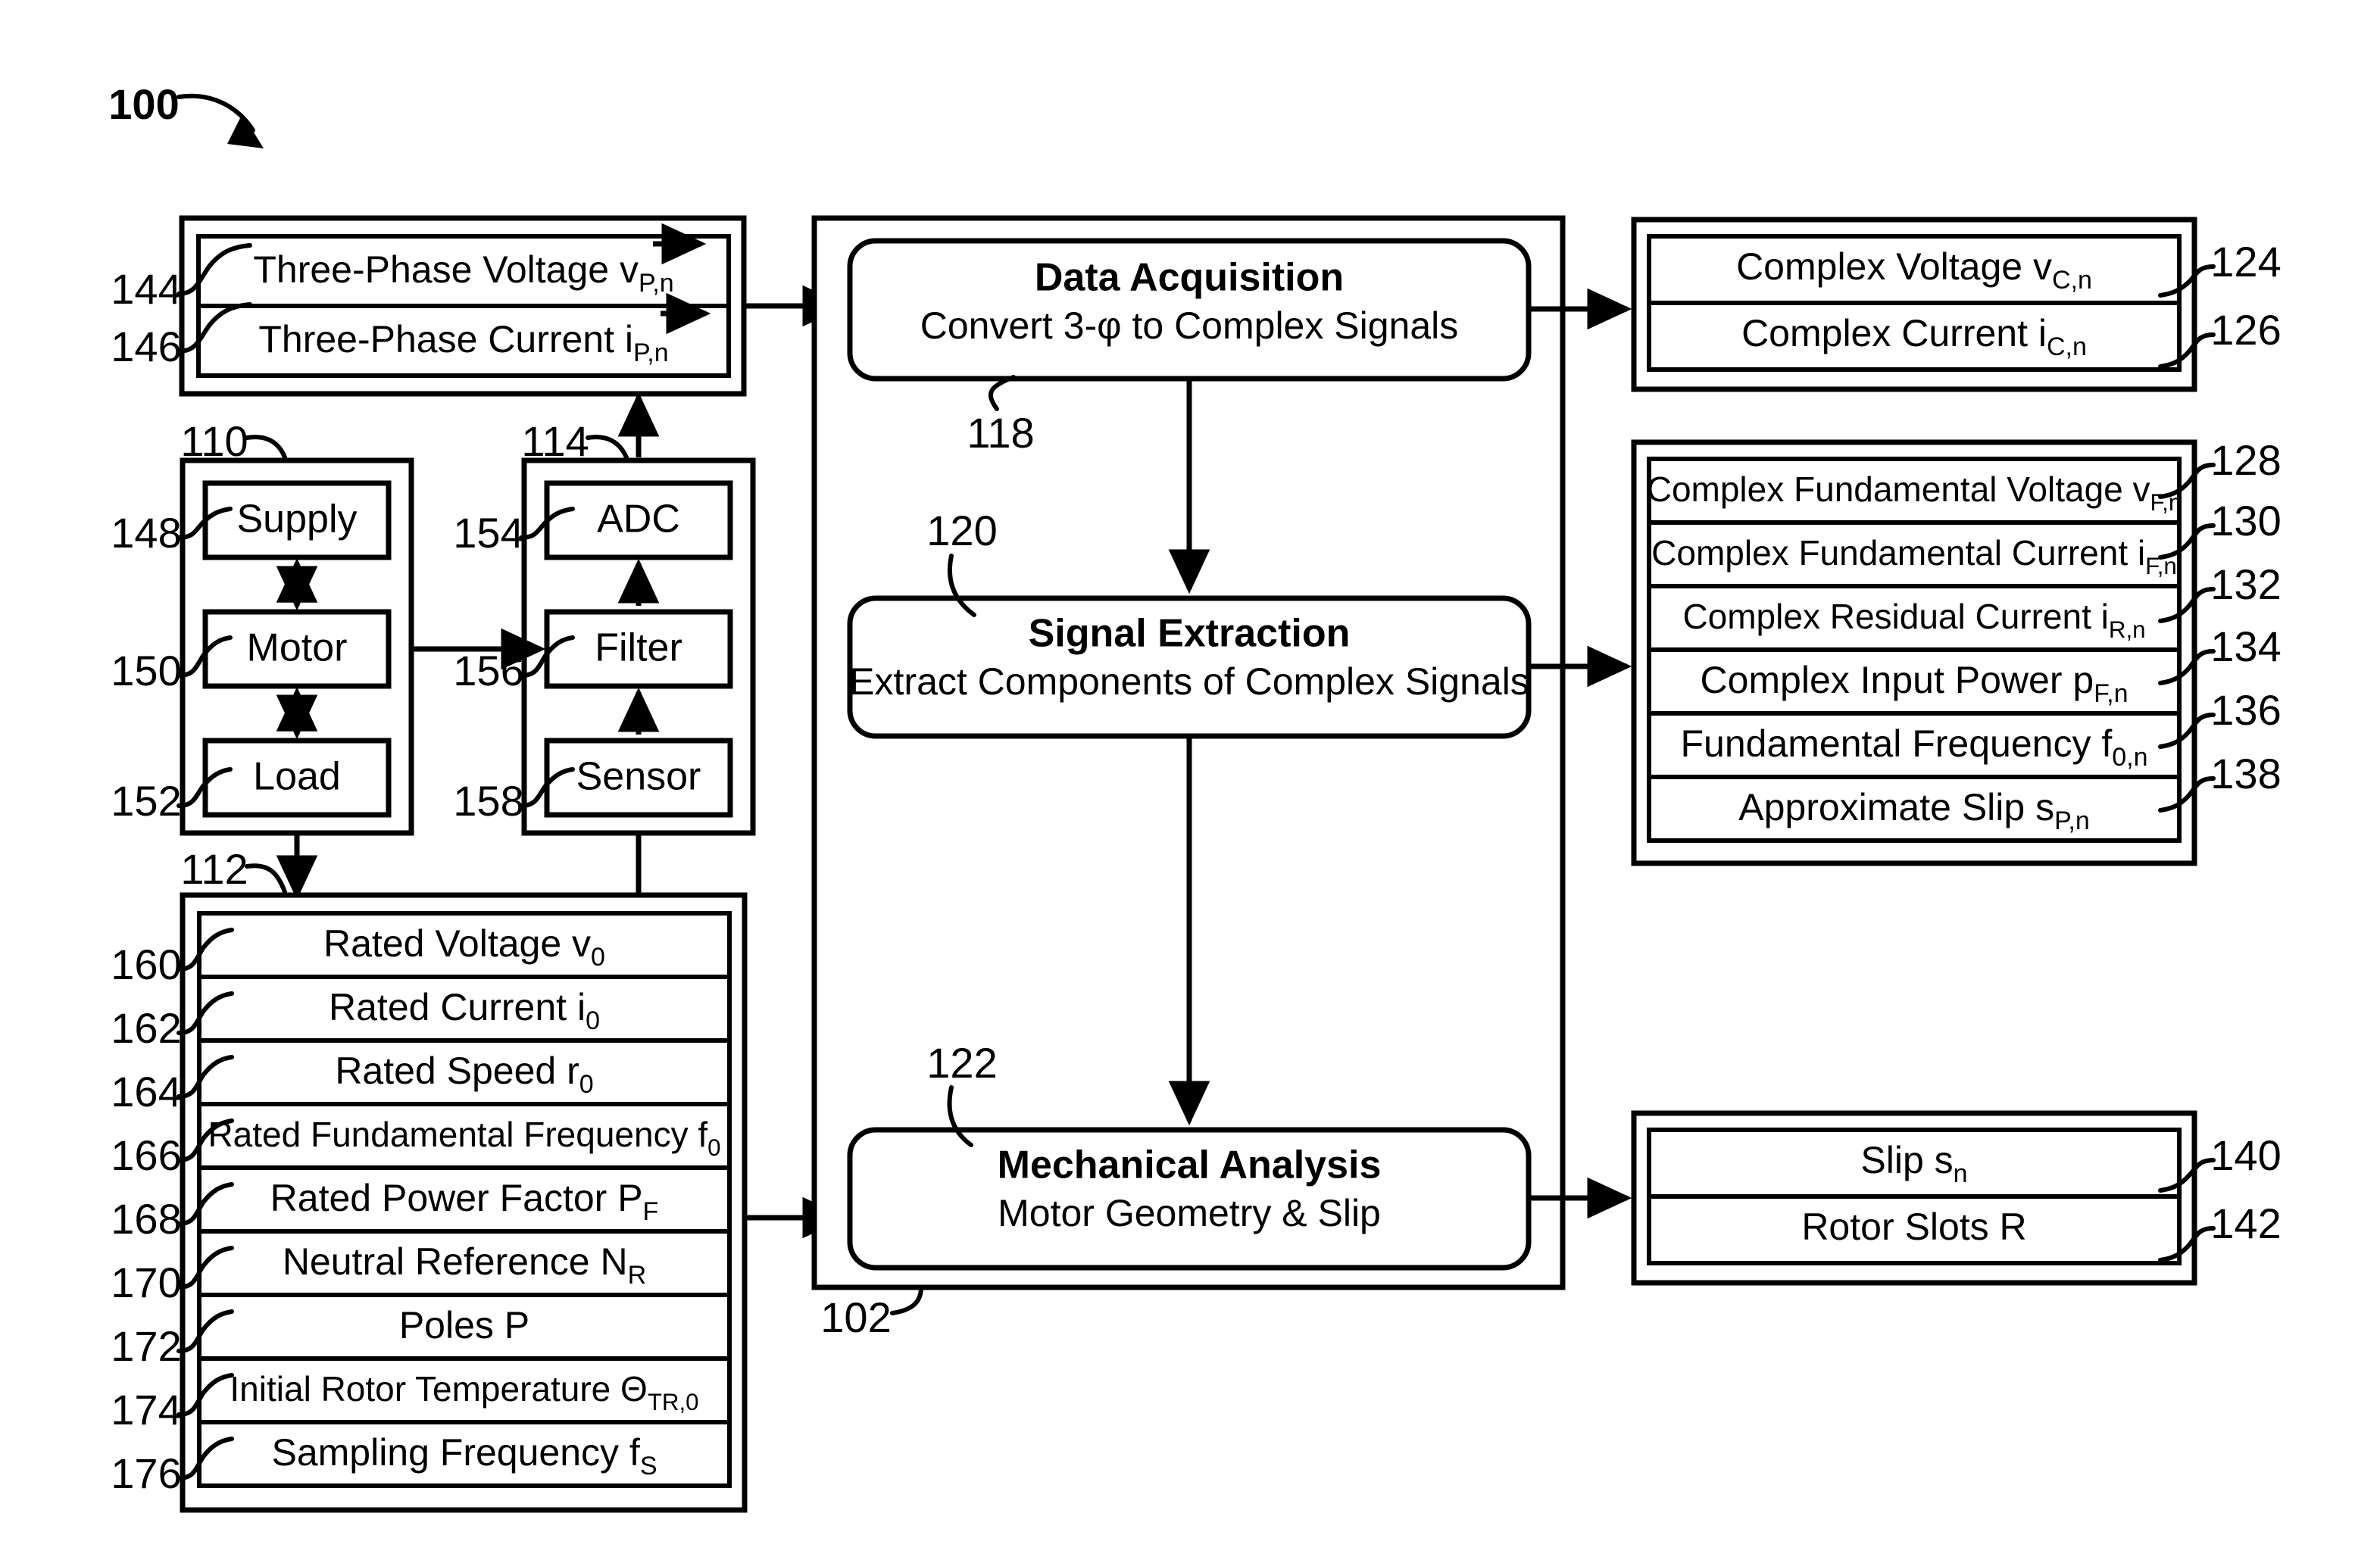 The image size is (2380, 1563). Describe the element at coordinates (856, 1317) in the screenshot. I see `ref-102: 102` at that location.